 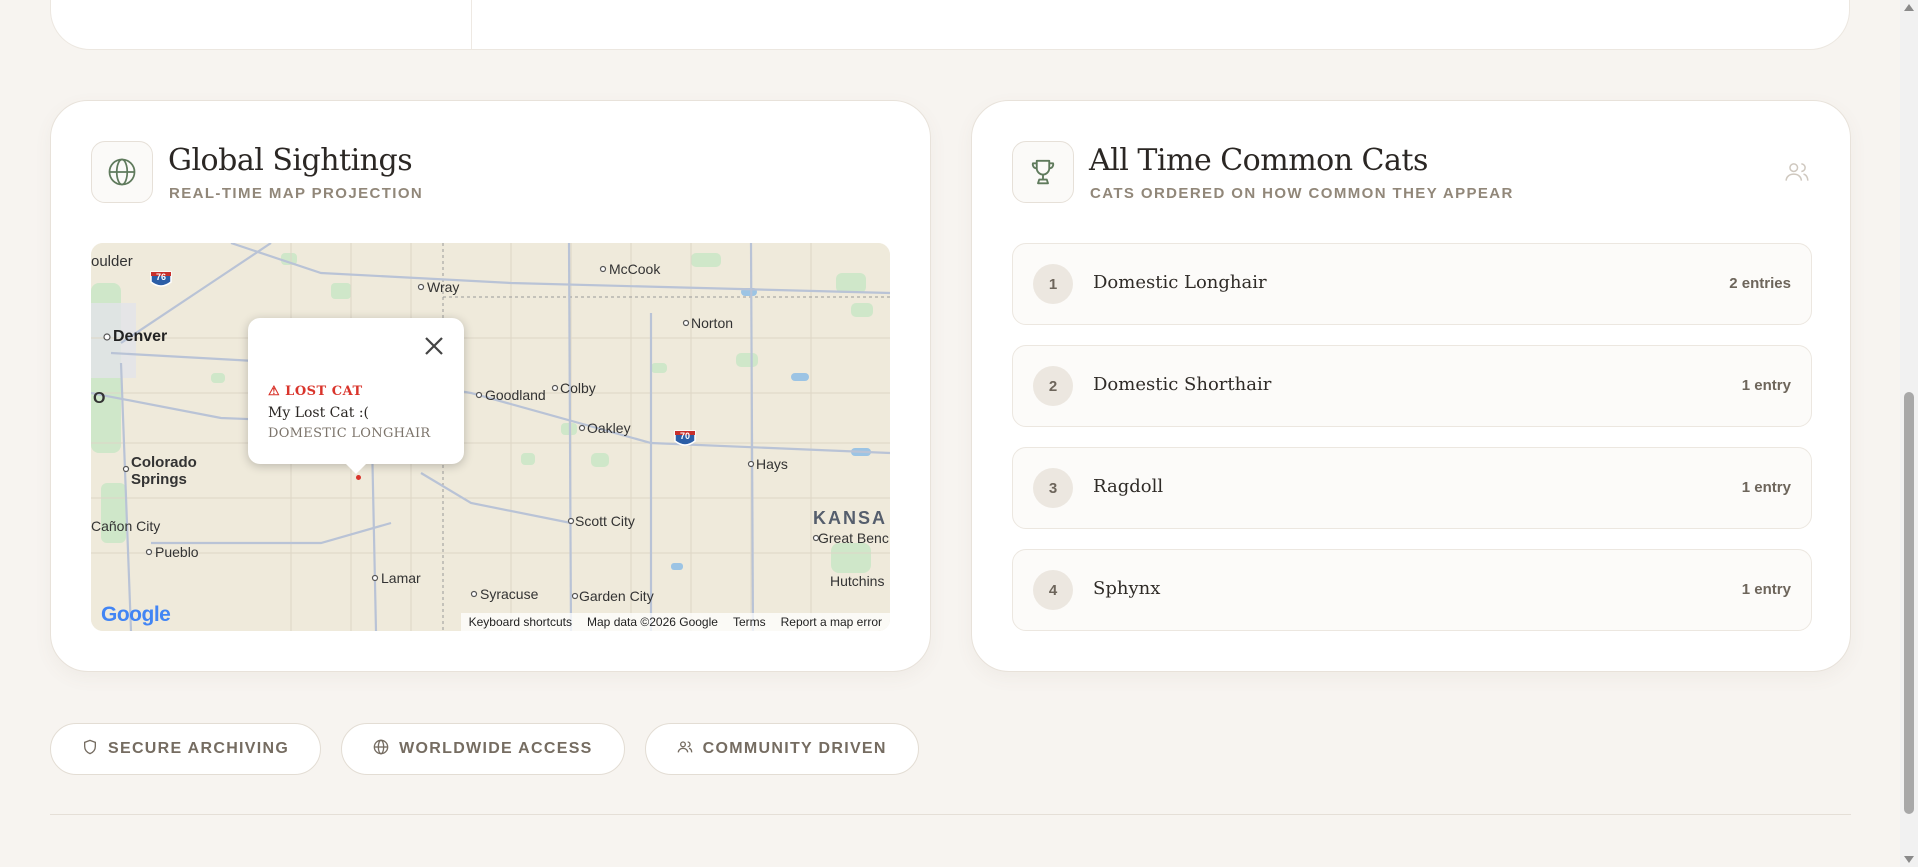 I want to click on map-label-mccook: McCook, so click(x=635, y=269).